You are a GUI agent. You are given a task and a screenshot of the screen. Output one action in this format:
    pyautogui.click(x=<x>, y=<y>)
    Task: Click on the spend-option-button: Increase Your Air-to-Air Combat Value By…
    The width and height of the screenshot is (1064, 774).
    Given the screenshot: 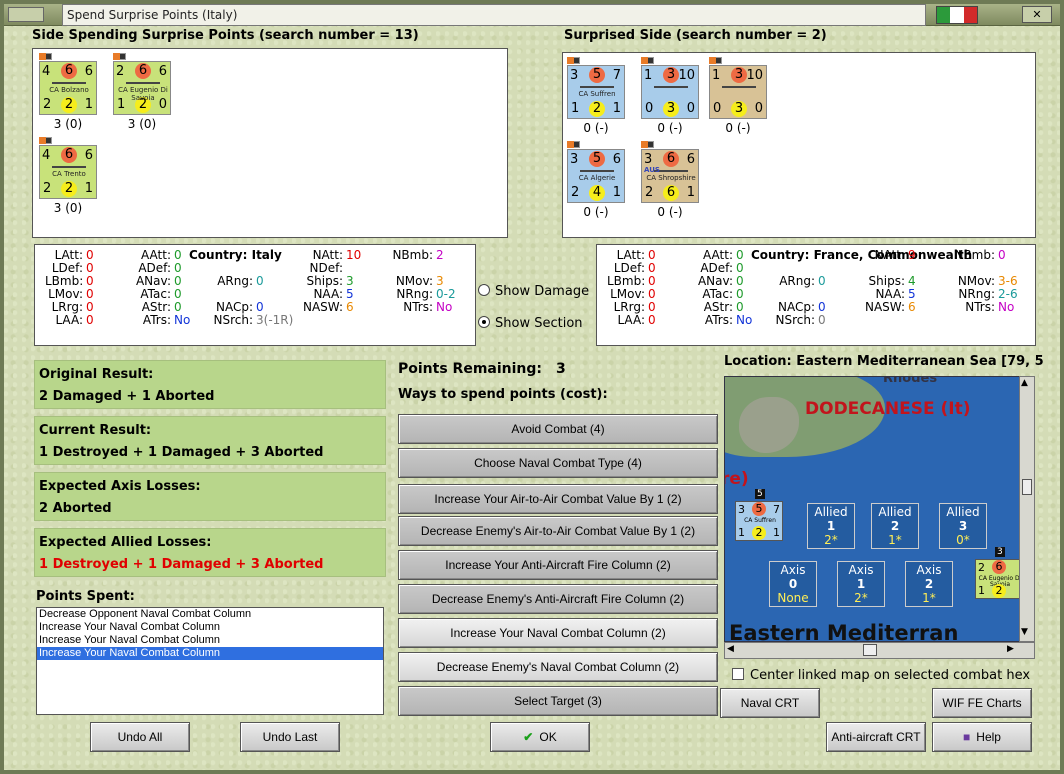 What is the action you would take?
    pyautogui.click(x=558, y=499)
    